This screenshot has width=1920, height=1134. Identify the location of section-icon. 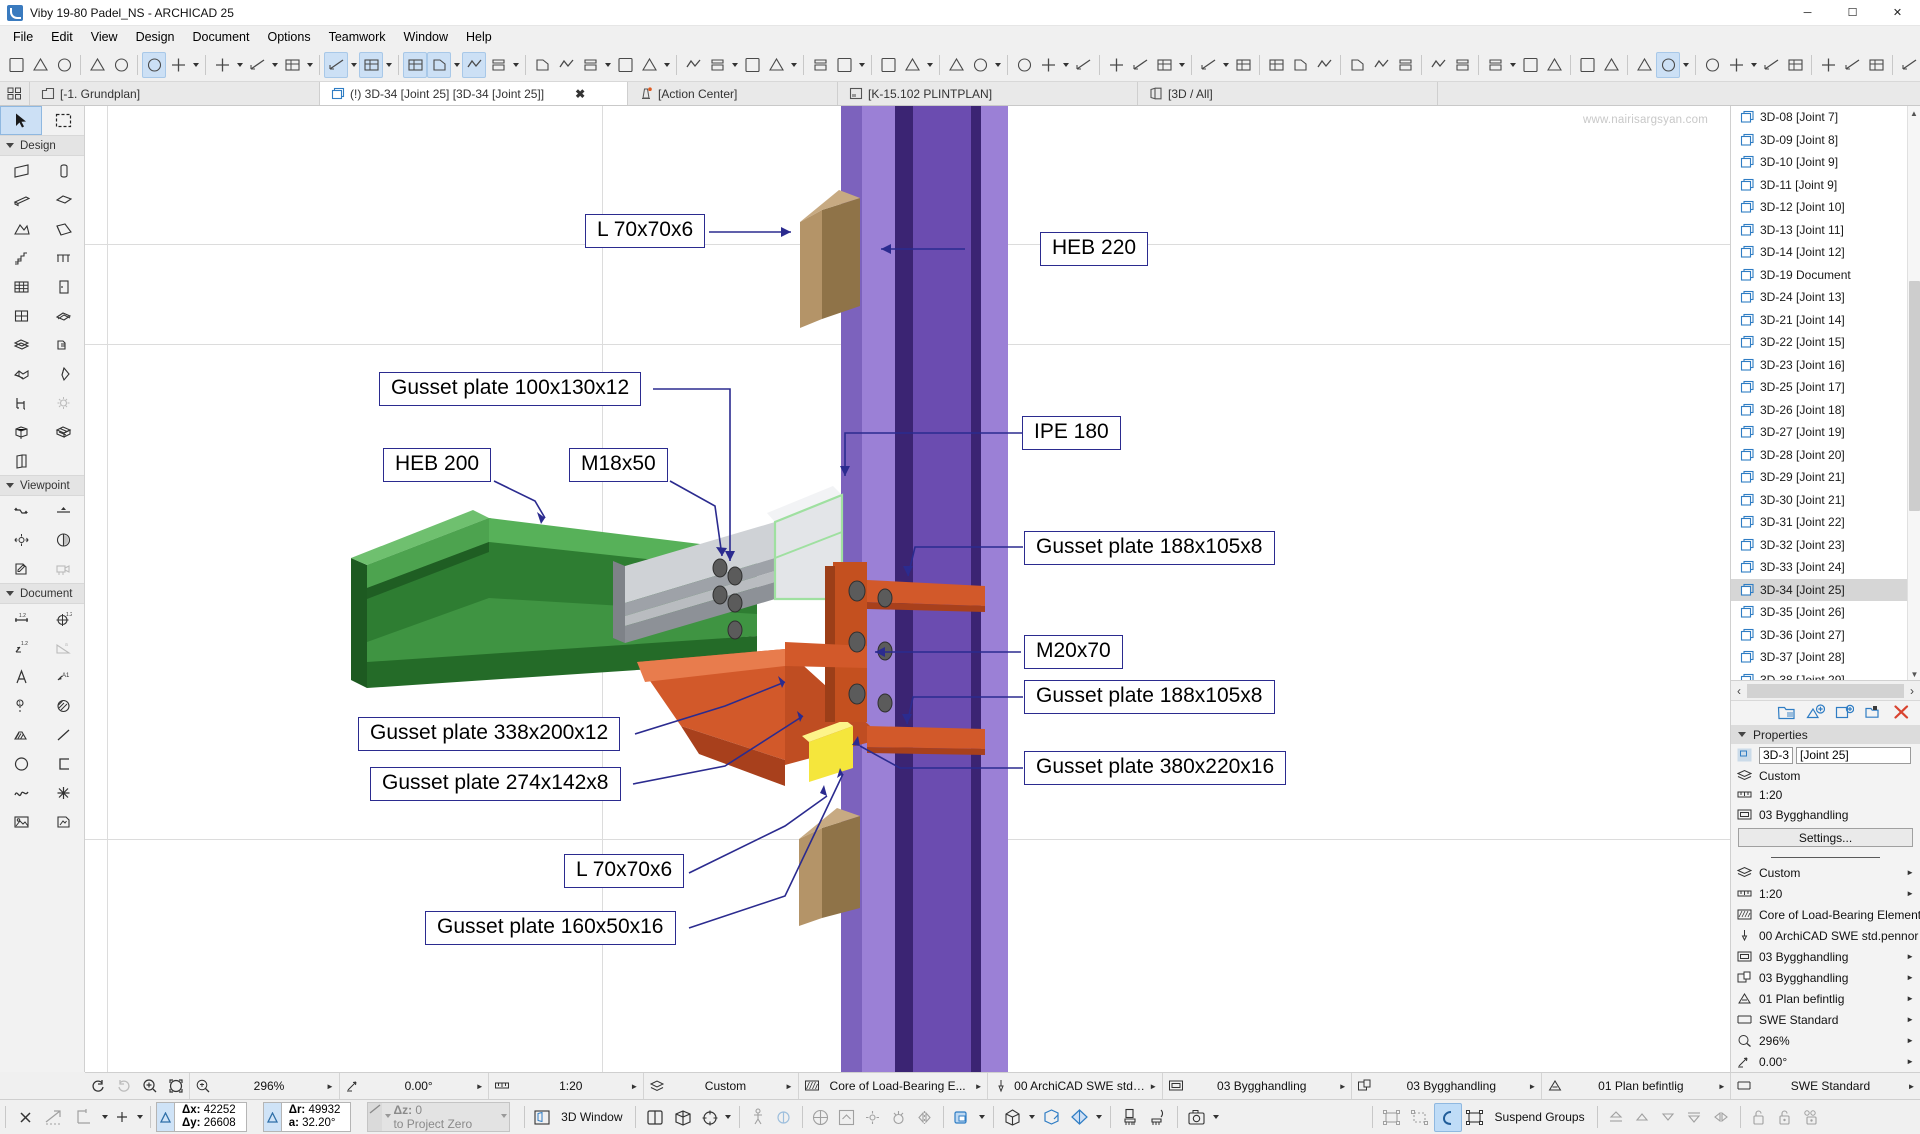
(21, 510).